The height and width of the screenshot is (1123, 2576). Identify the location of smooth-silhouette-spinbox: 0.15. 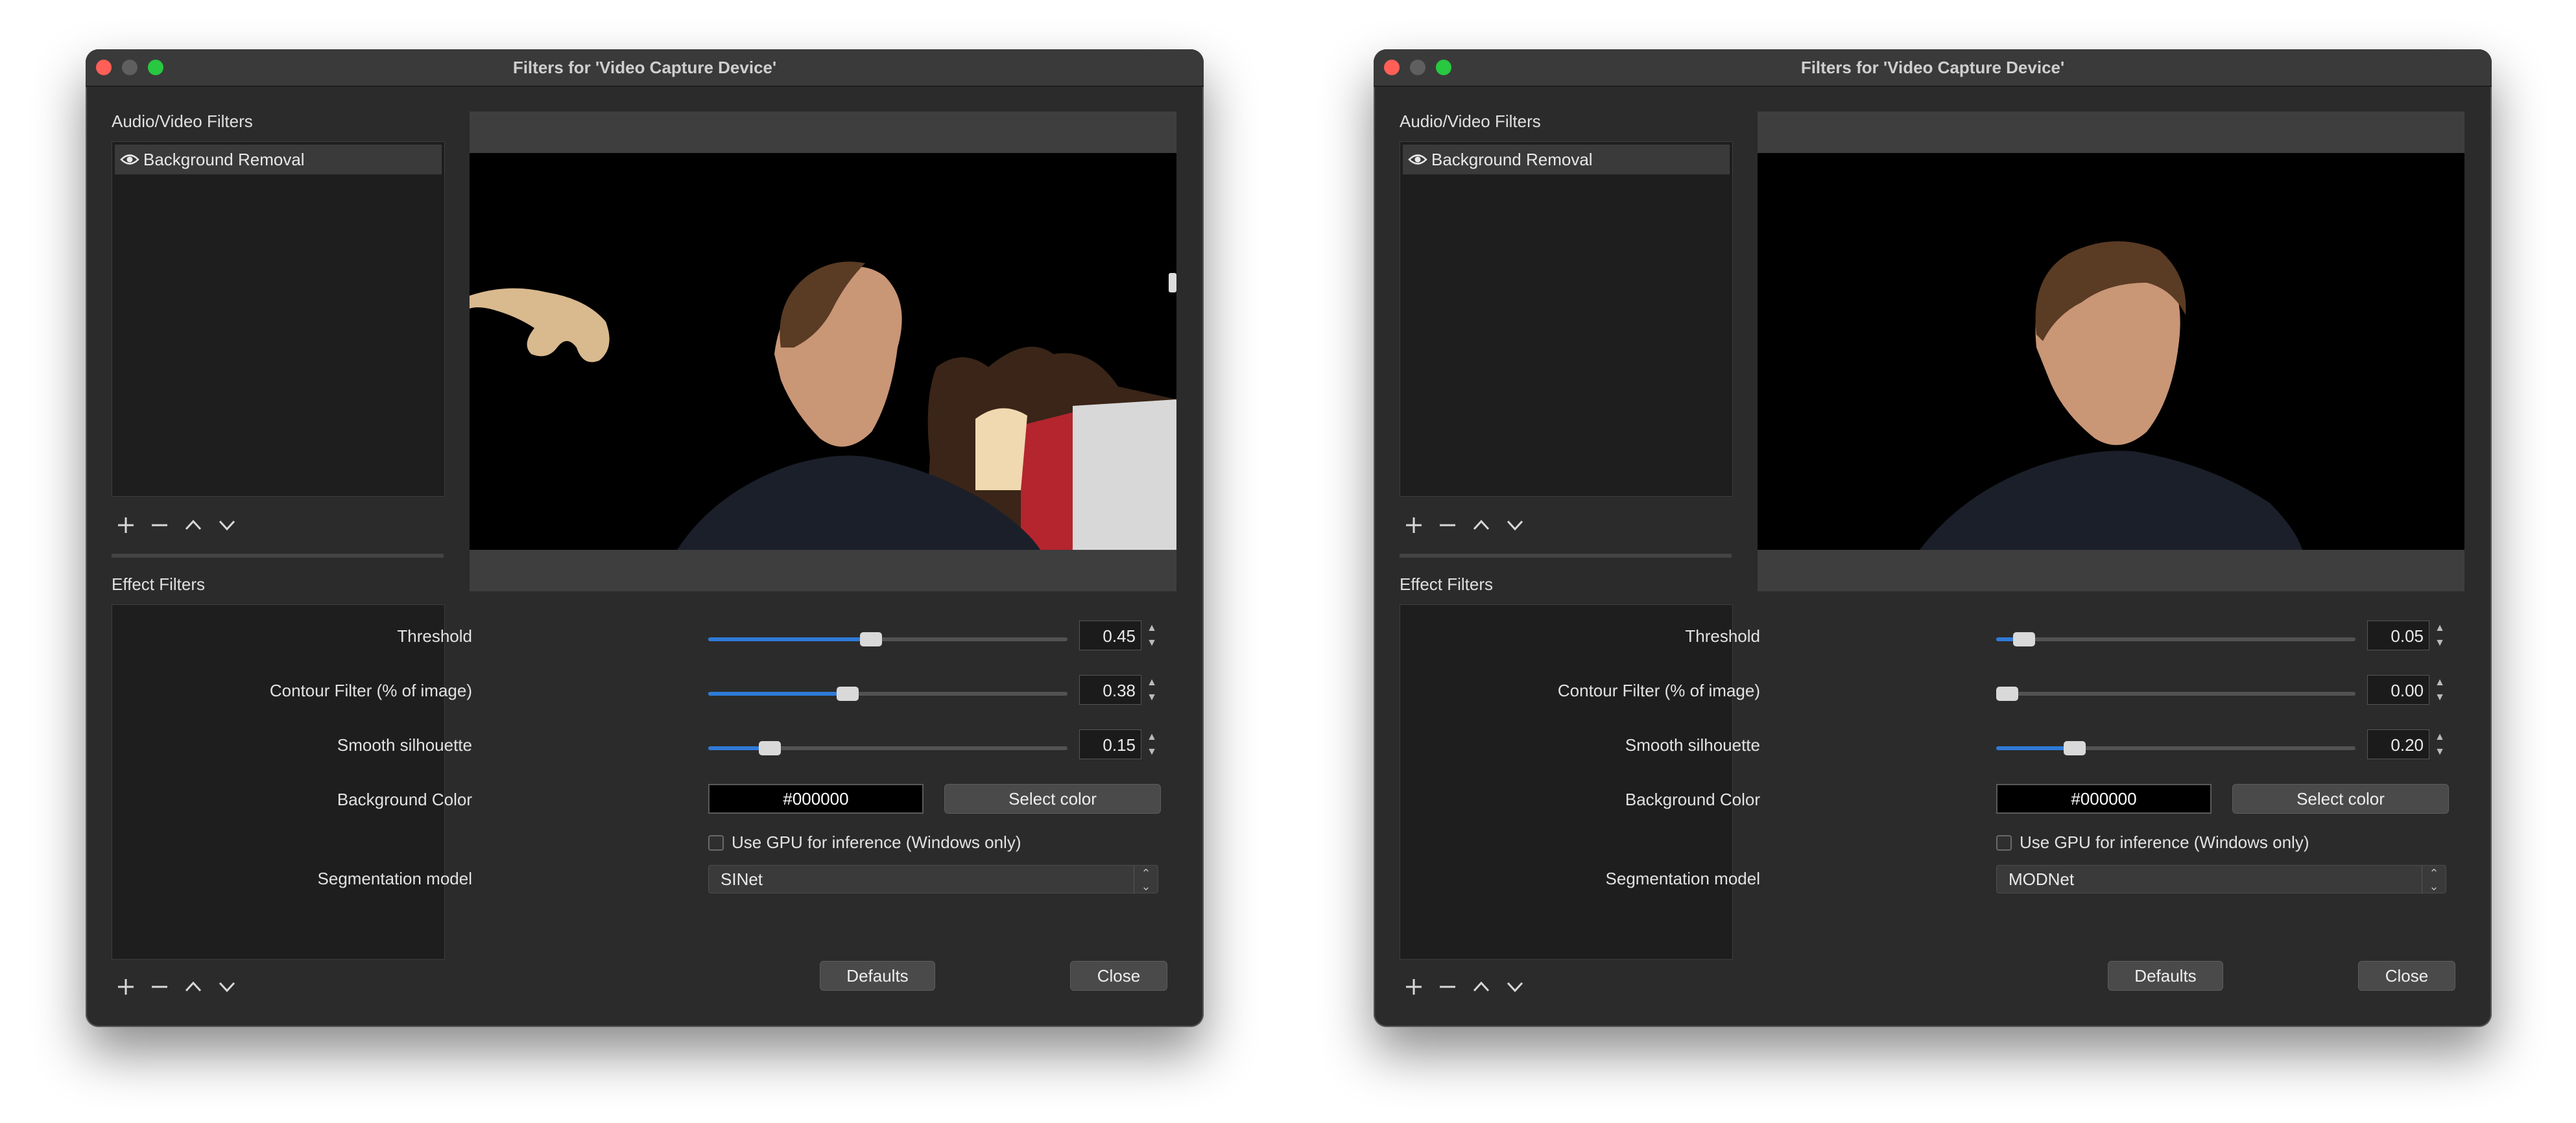
(1110, 744).